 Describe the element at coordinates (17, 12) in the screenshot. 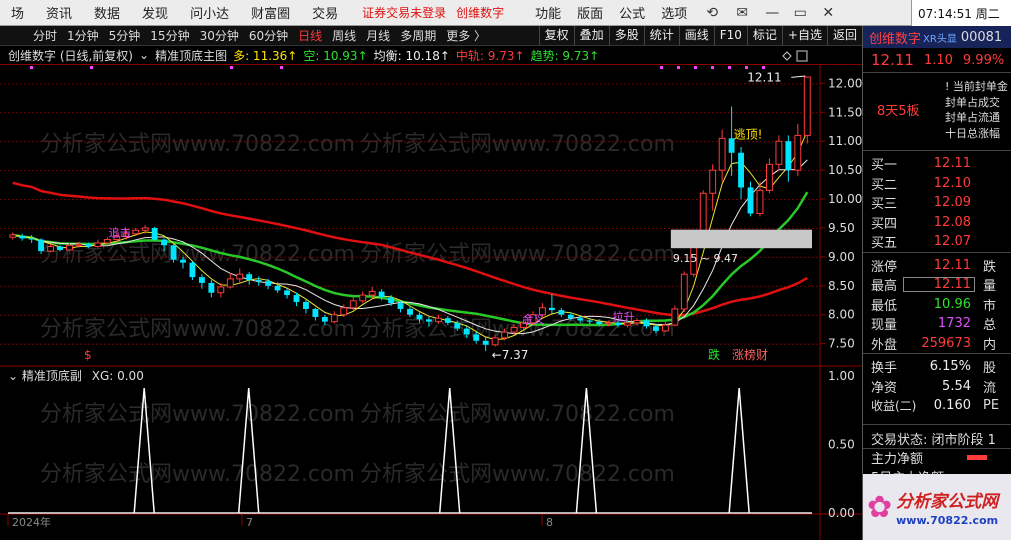

I see `menu-item-0: 场` at that location.